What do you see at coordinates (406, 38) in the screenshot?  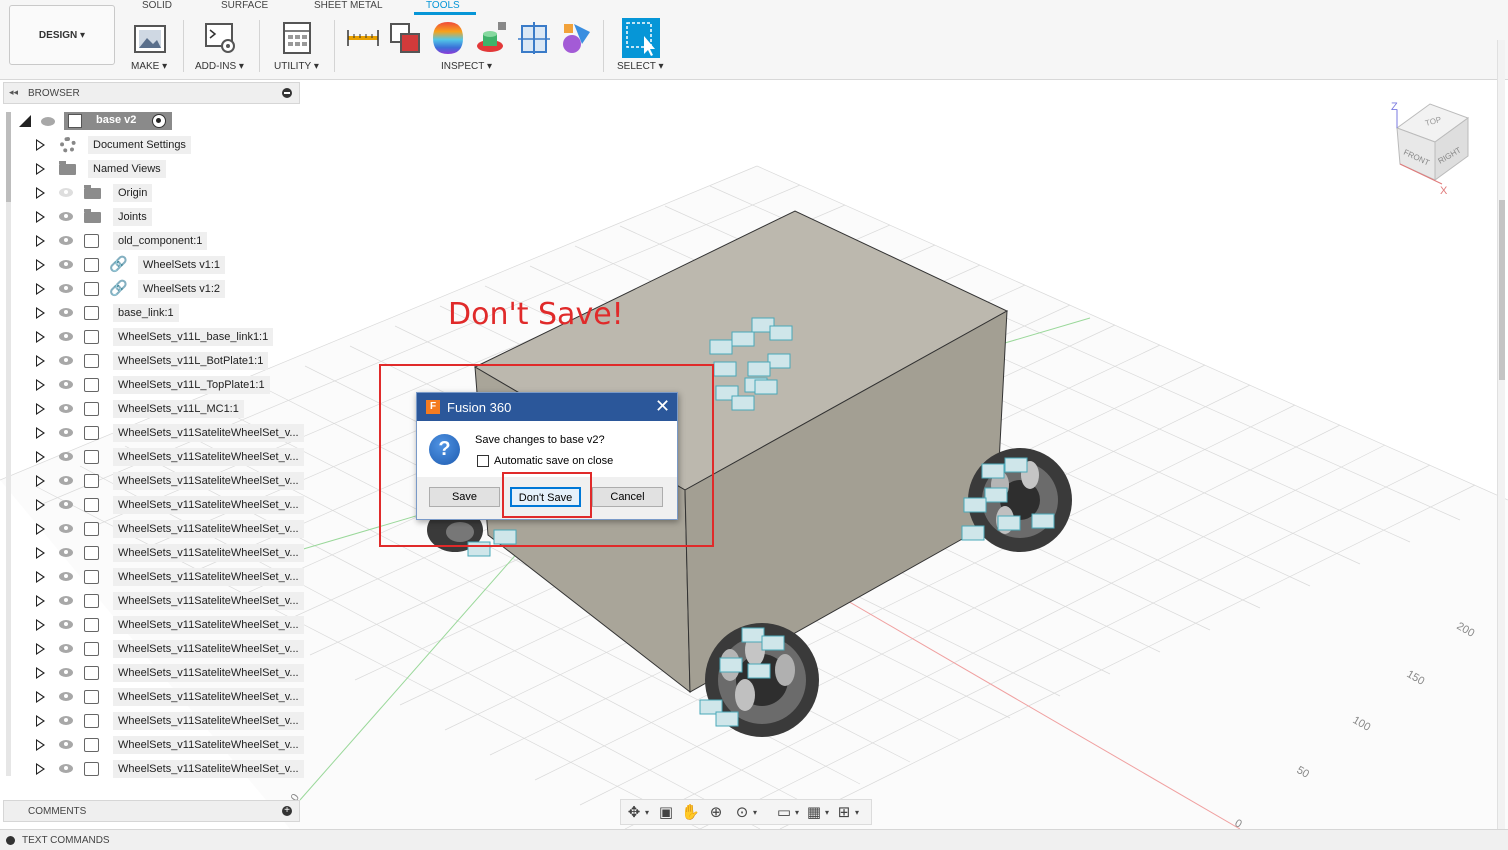 I see `interference-icon` at bounding box center [406, 38].